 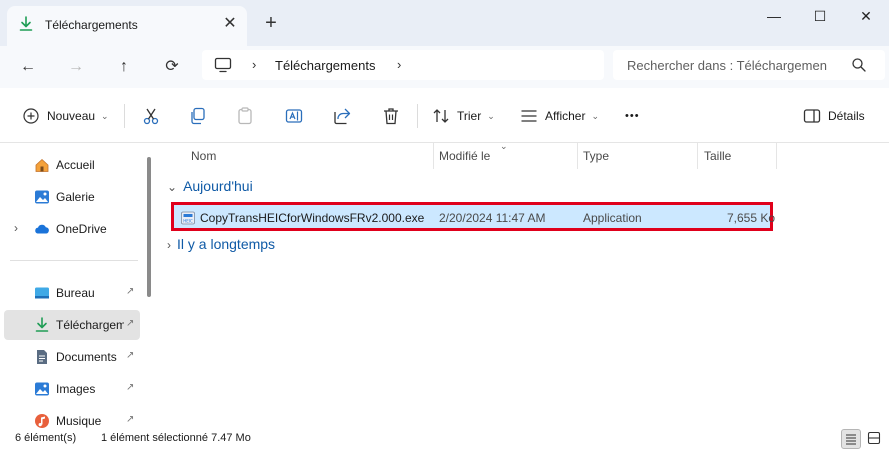 I want to click on new-button: Nouveau ⌄, so click(x=65, y=116).